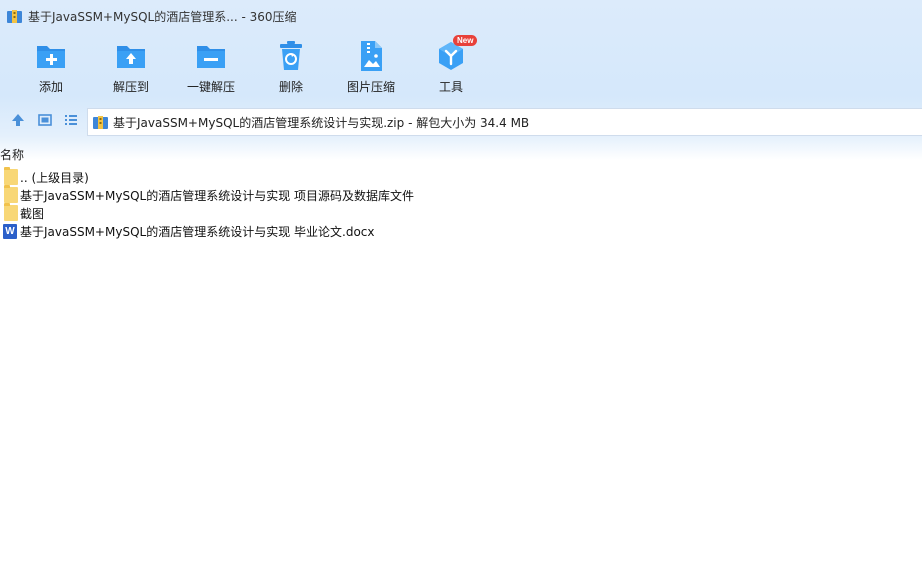 This screenshot has height=574, width=922. What do you see at coordinates (50, 87) in the screenshot?
I see `add-label: 添加` at bounding box center [50, 87].